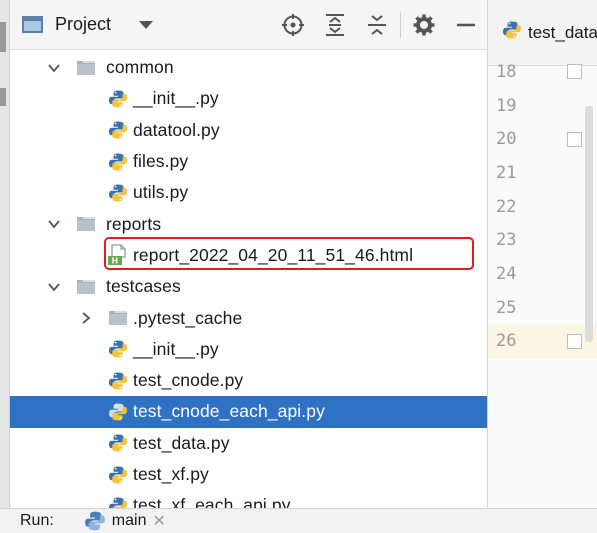 Image resolution: width=597 pixels, height=533 pixels. I want to click on tree-item-label: test_xf.py, so click(171, 474).